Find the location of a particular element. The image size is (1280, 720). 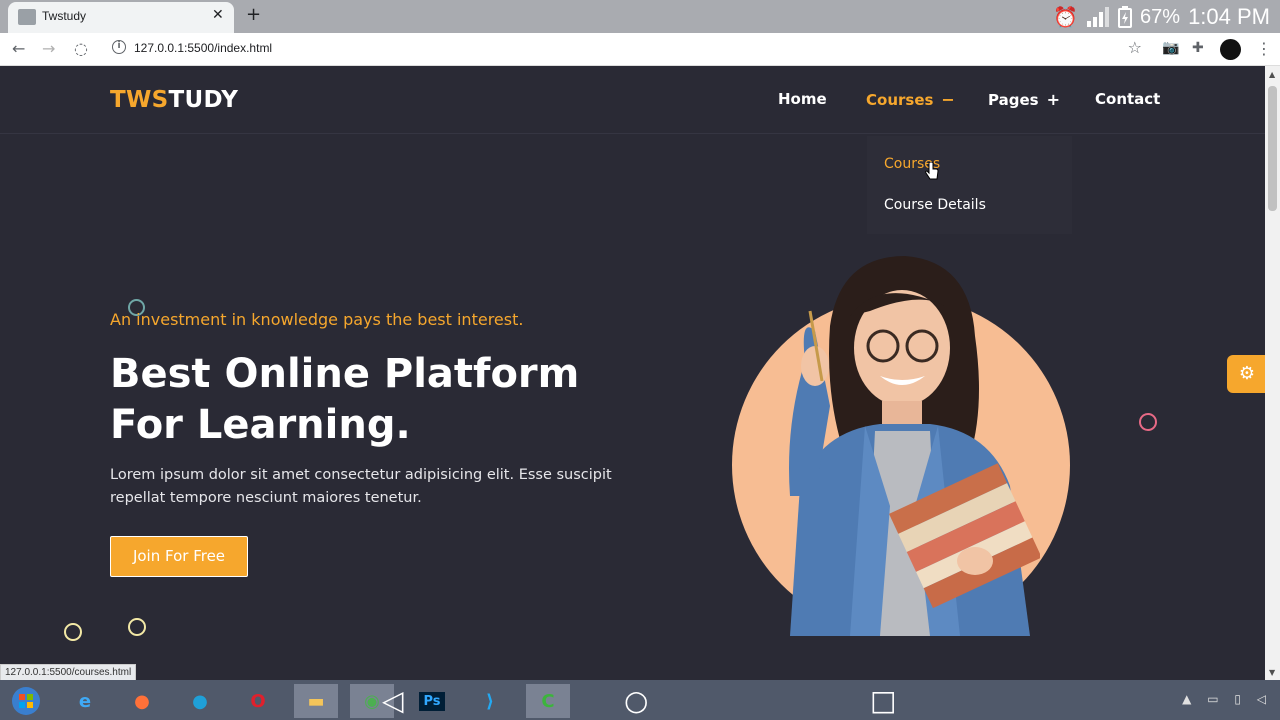

profile-avatar is located at coordinates (1230, 49).